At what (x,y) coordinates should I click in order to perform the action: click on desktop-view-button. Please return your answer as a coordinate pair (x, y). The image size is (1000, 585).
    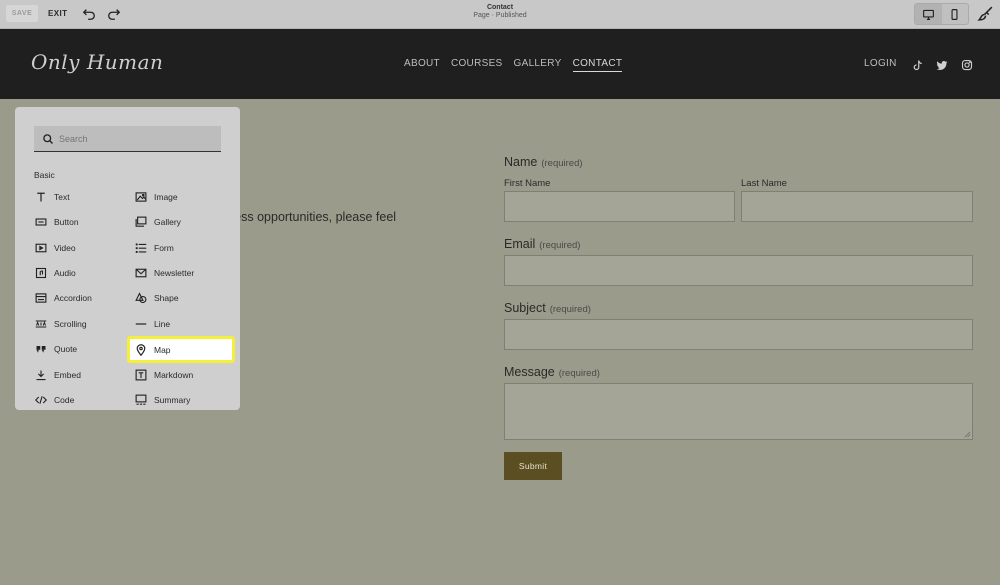
    Looking at the image, I should click on (928, 14).